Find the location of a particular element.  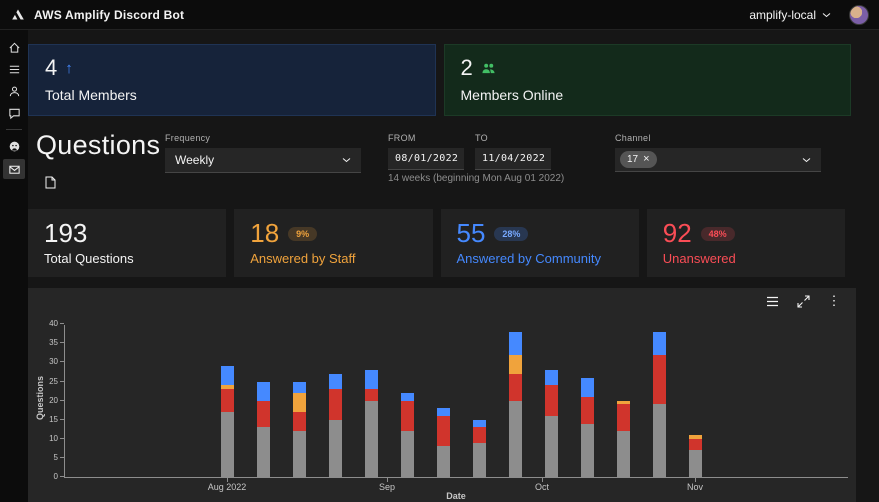

sidebar-item-messages is located at coordinates (14, 169).